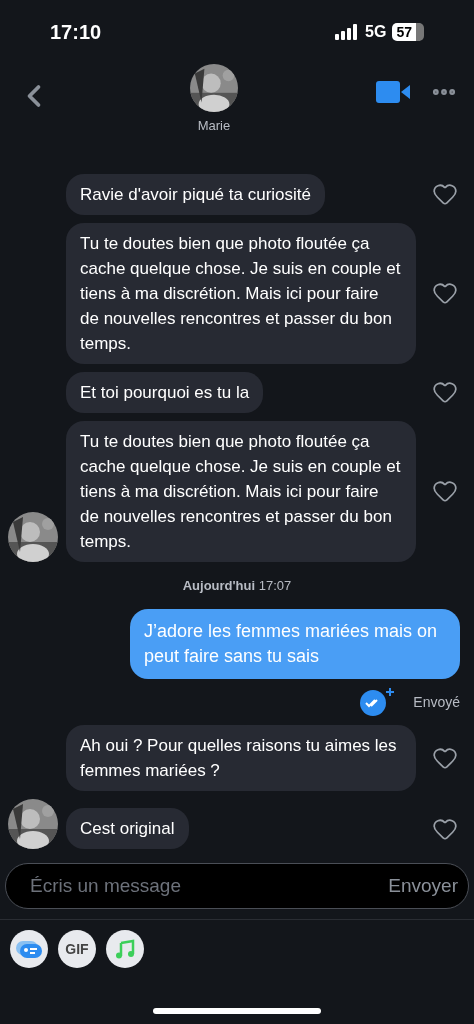 The width and height of the screenshot is (474, 1024). I want to click on message-field: Écris un message Envoyer, so click(237, 886).